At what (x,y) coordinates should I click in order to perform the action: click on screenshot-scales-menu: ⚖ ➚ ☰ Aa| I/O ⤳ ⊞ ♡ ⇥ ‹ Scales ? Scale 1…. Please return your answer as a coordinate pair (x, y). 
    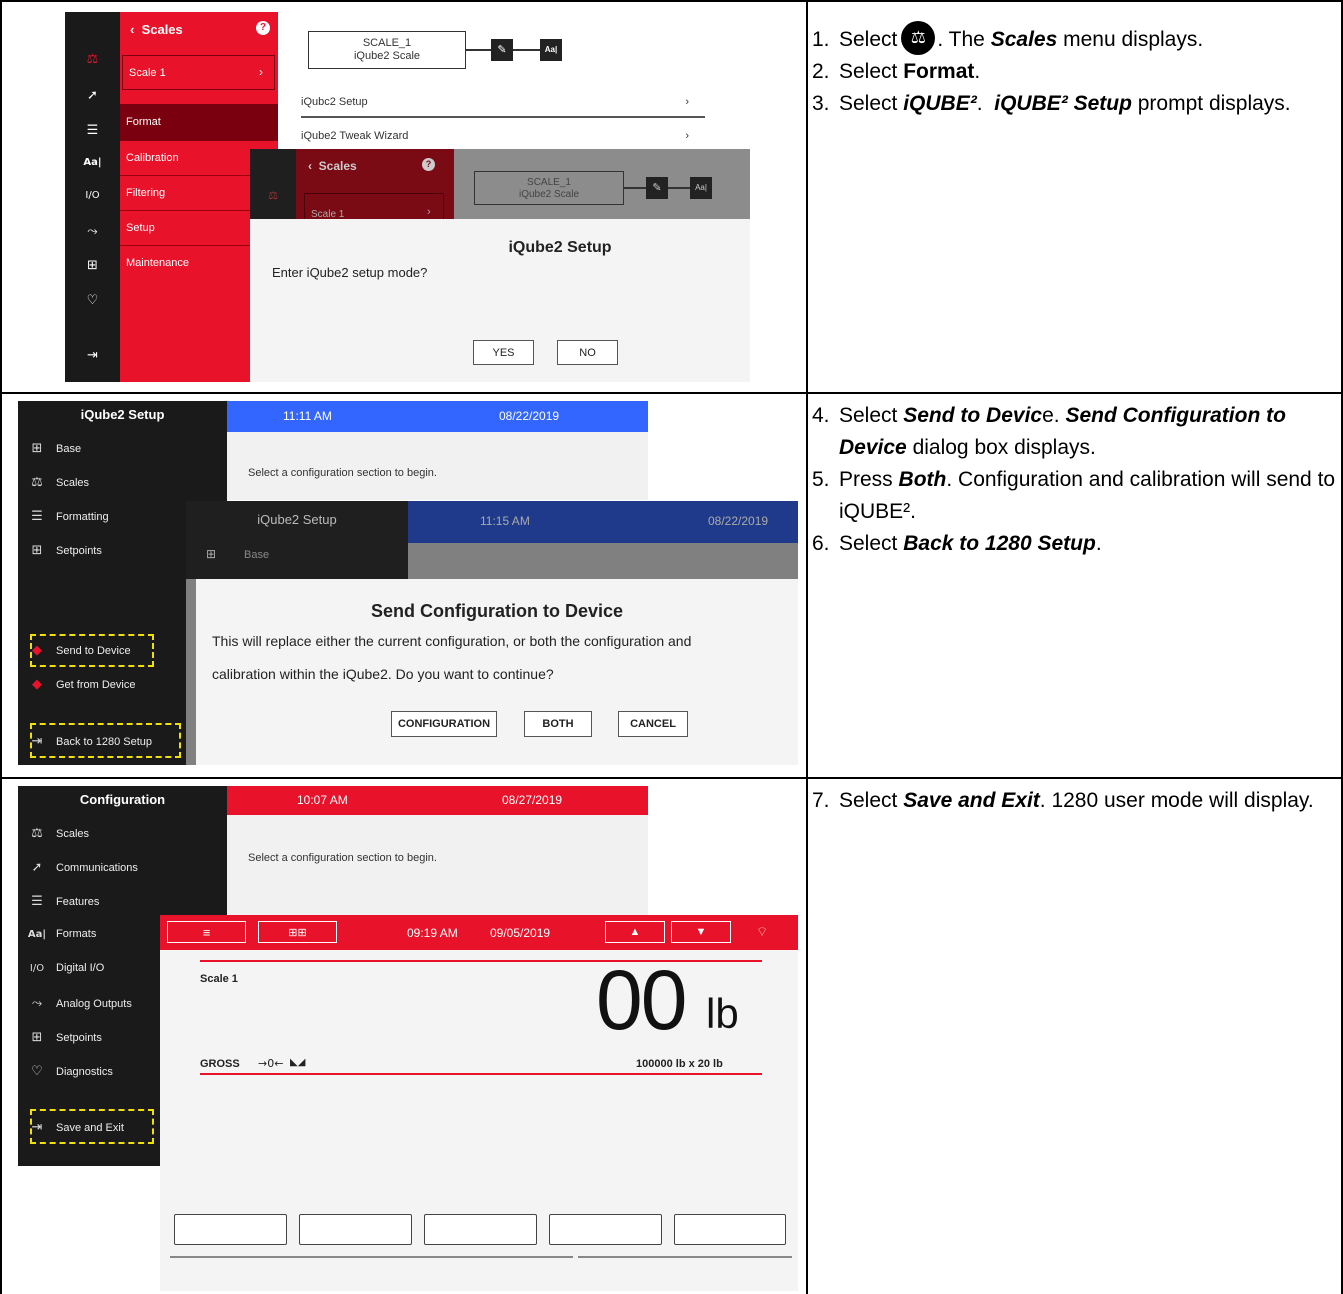
    Looking at the image, I should click on (407, 197).